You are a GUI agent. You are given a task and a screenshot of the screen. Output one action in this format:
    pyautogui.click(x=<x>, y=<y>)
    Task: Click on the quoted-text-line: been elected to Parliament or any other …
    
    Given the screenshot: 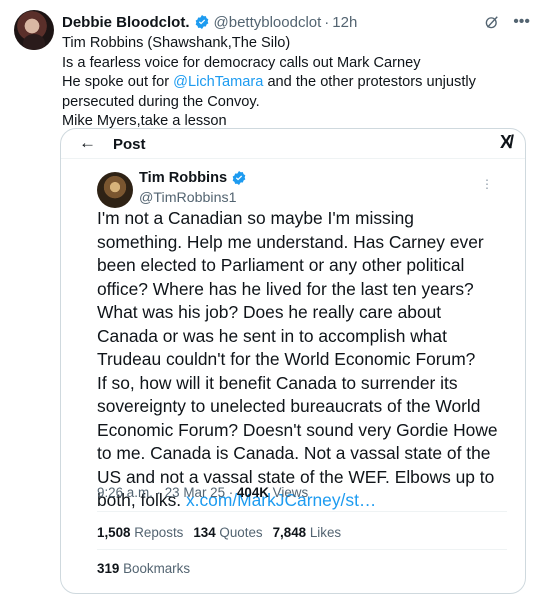 What is the action you would take?
    pyautogui.click(x=281, y=265)
    